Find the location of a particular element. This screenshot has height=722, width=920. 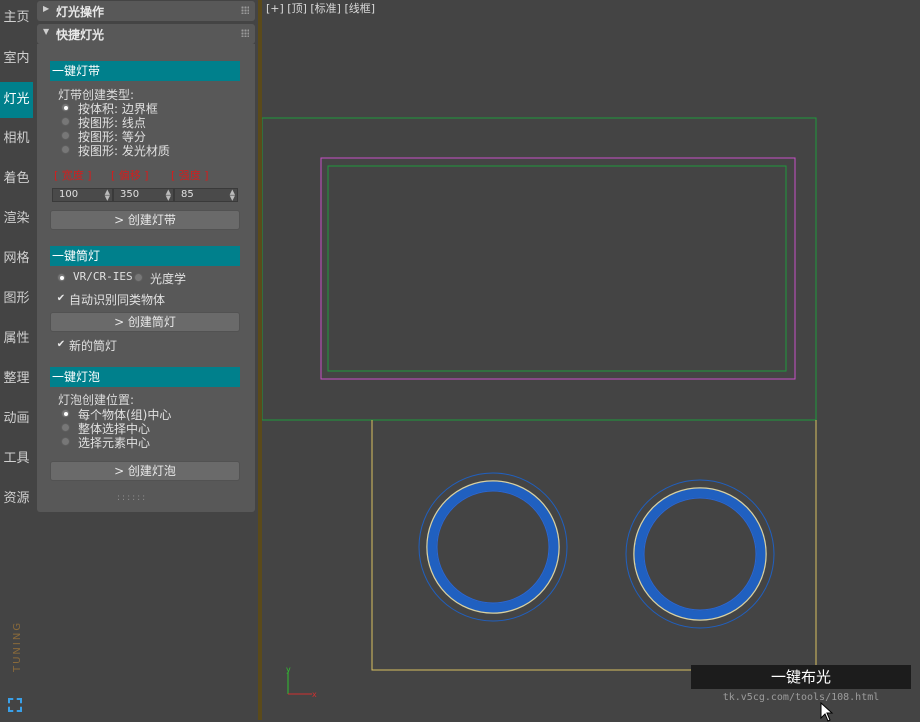

create-bulb-button: > 创建灯泡 is located at coordinates (145, 471).